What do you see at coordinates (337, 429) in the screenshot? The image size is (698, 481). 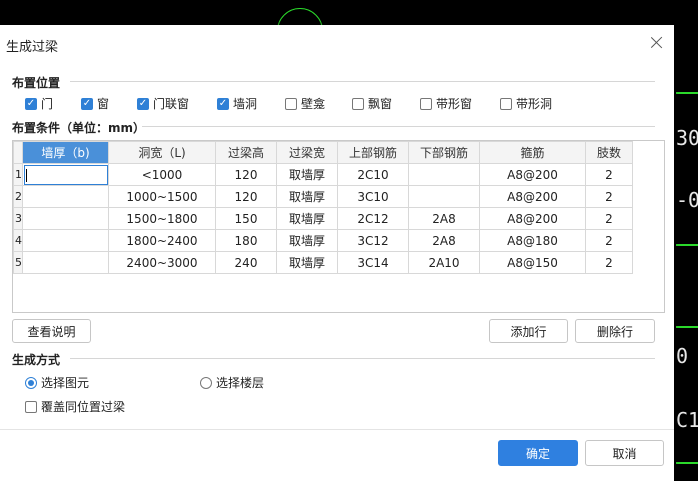 I see `footer-divider` at bounding box center [337, 429].